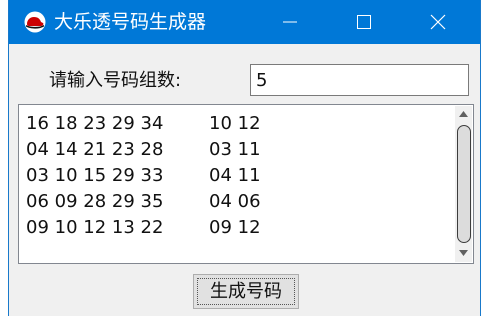 The width and height of the screenshot is (491, 316). Describe the element at coordinates (235, 201) in the screenshot. I see `back-numbers: 04 06` at that location.